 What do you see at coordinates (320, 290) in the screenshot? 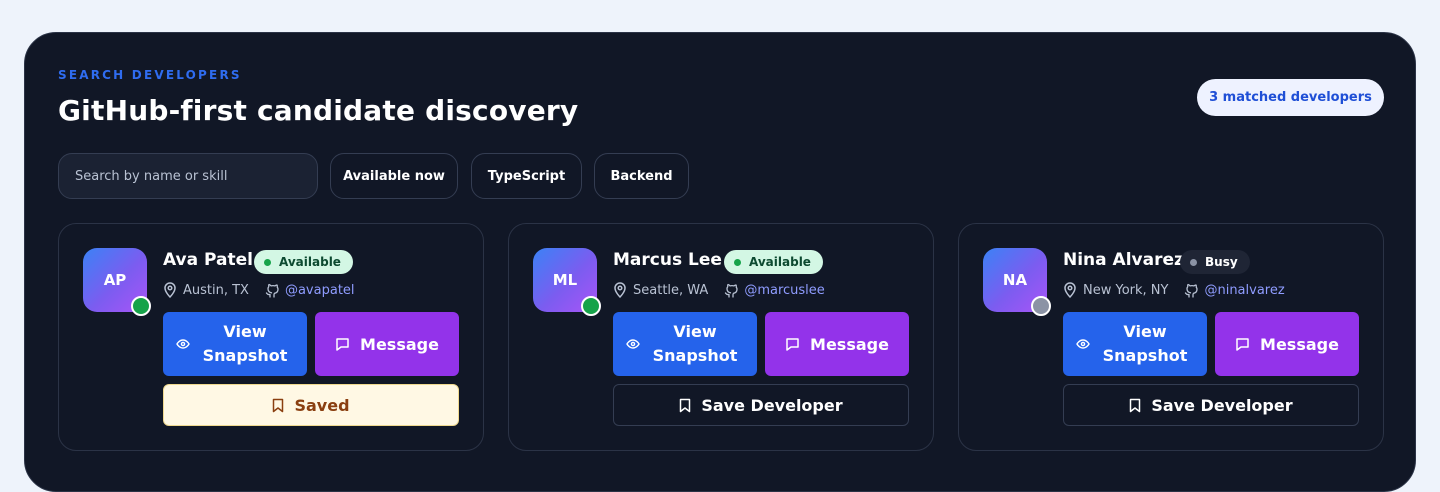
I see `github-handle-link: @avapatel` at bounding box center [320, 290].